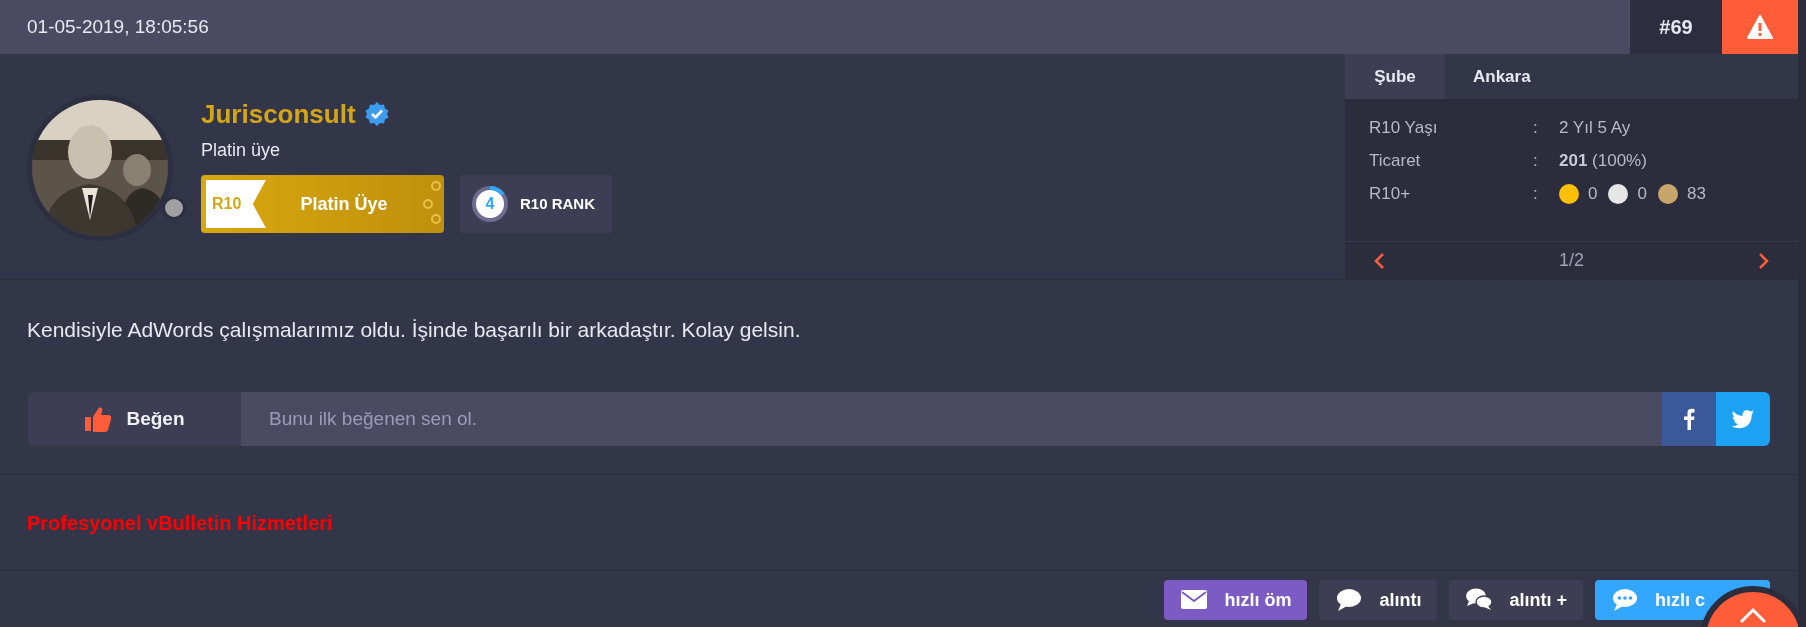 The width and height of the screenshot is (1806, 627). I want to click on facebook-icon, so click(1689, 419).